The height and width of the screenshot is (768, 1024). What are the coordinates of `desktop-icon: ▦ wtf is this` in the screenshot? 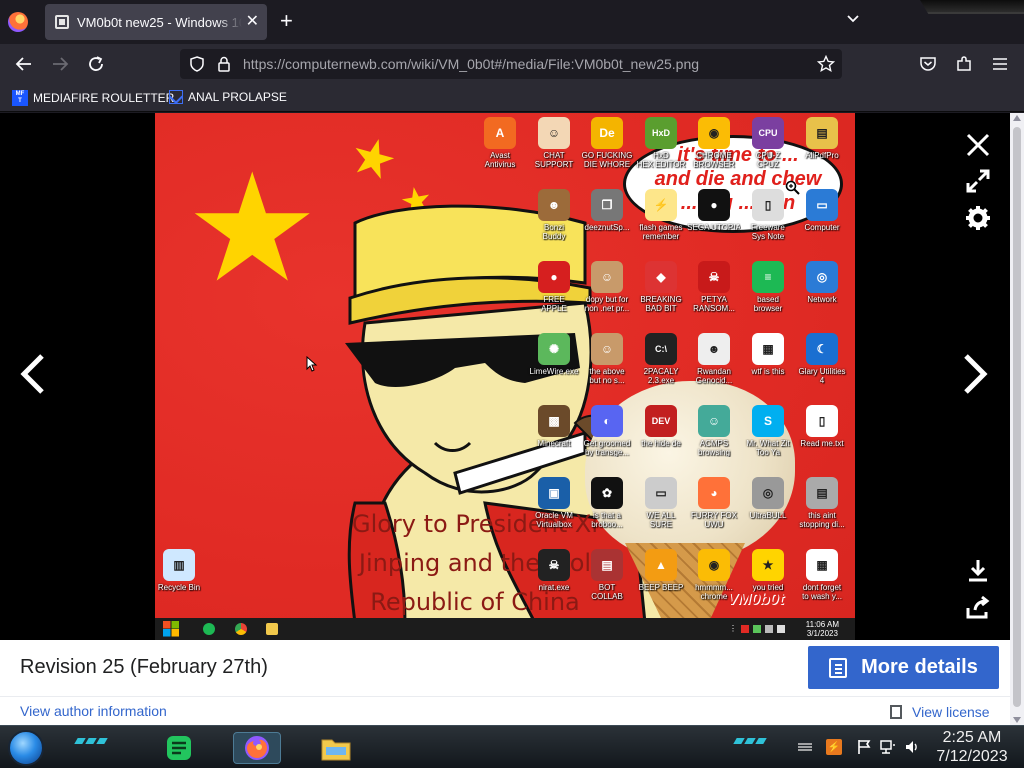 It's located at (768, 354).